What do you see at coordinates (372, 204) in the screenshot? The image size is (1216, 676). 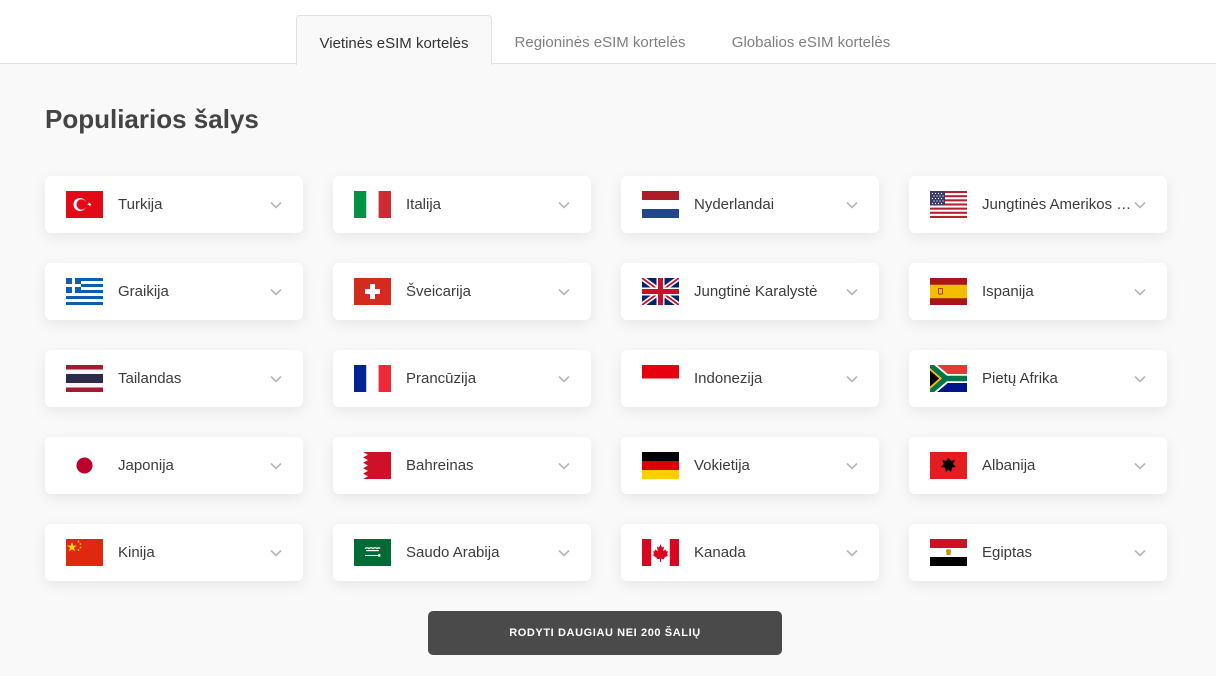 I see `italy-flag-icon` at bounding box center [372, 204].